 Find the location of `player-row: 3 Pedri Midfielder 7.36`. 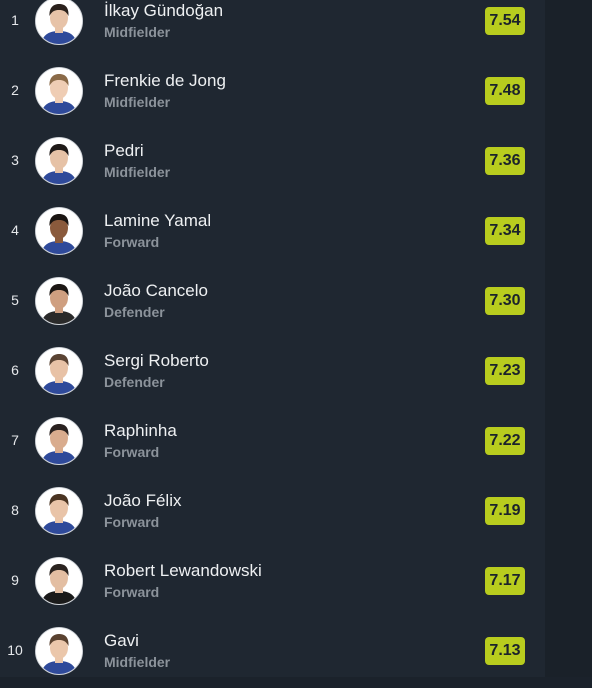

player-row: 3 Pedri Midfielder 7.36 is located at coordinates (272, 163).